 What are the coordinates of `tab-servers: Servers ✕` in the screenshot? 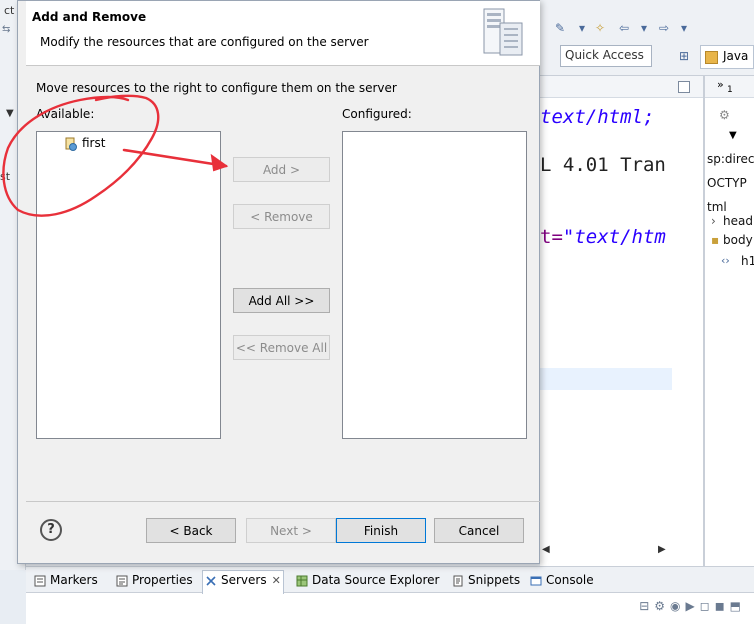 It's located at (243, 582).